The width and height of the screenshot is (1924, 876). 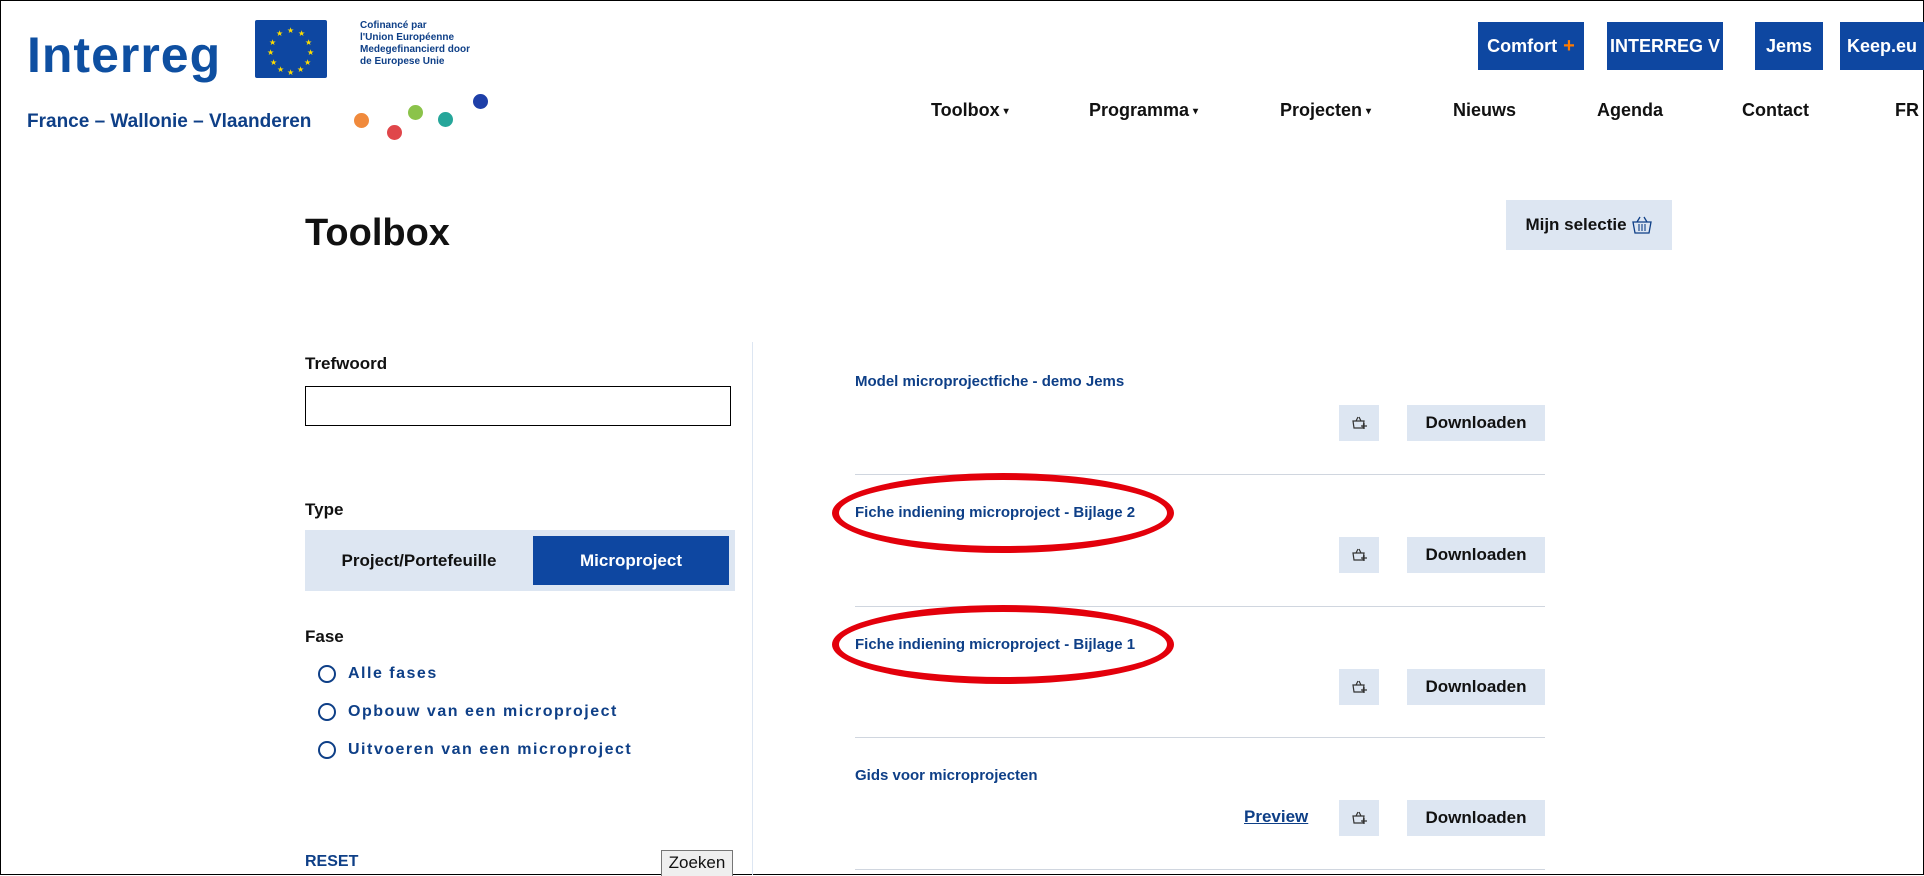 What do you see at coordinates (1569, 45) in the screenshot?
I see `plus-icon: +` at bounding box center [1569, 45].